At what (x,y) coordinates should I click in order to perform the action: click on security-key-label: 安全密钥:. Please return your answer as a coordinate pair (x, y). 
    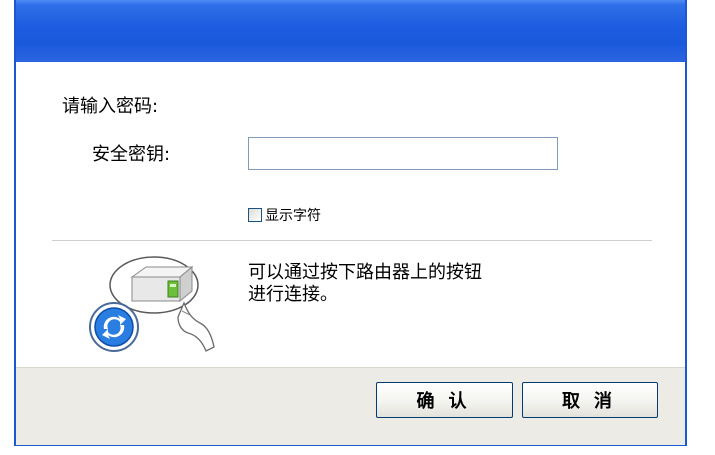
    Looking at the image, I should click on (131, 154).